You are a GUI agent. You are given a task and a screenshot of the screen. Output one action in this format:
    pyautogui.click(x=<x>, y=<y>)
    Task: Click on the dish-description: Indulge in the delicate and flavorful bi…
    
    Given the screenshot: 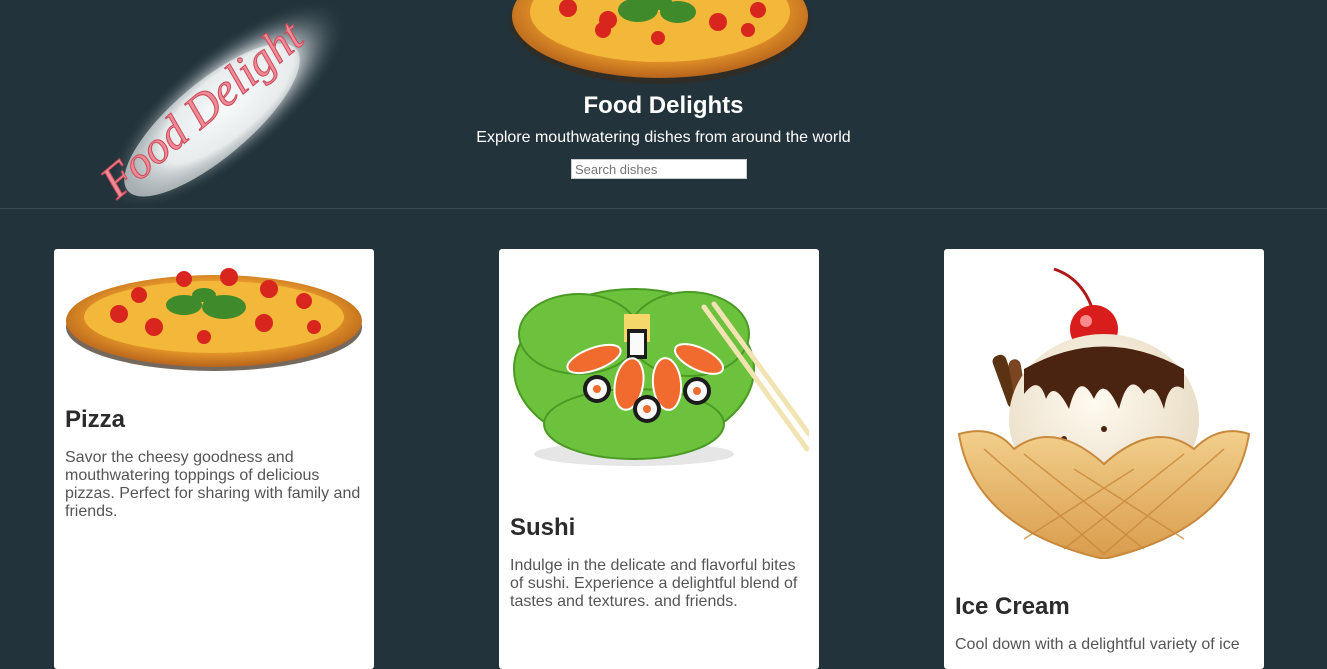 What is the action you would take?
    pyautogui.click(x=654, y=583)
    